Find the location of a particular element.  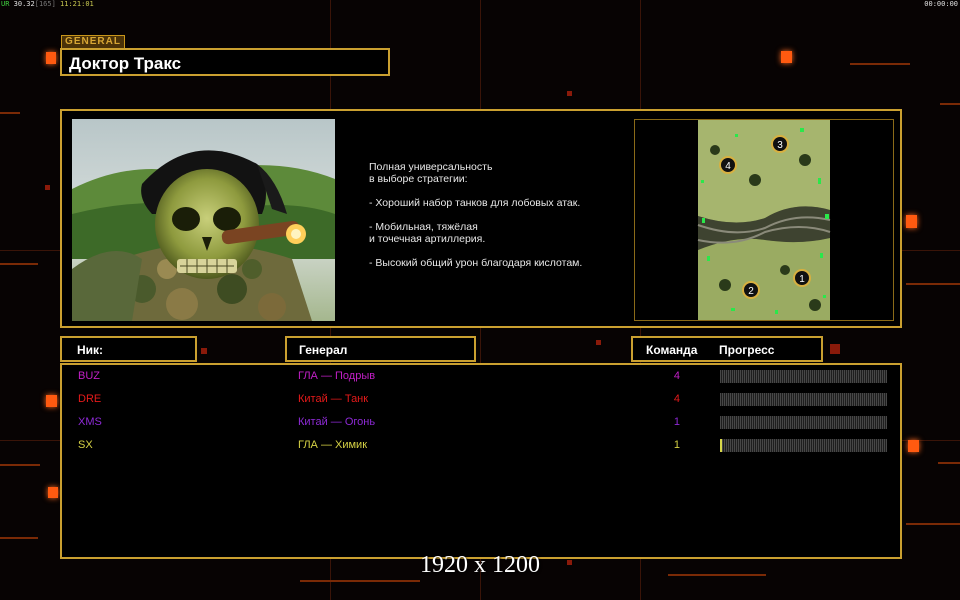

status-clock: 11:21:01 is located at coordinates (77, 4).